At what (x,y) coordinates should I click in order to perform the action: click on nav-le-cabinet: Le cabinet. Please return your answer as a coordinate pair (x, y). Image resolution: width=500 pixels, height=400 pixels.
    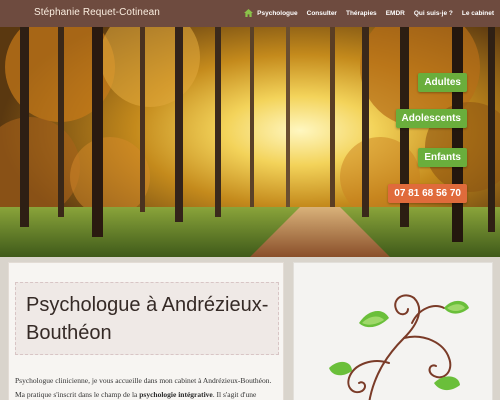
    Looking at the image, I should click on (478, 13).